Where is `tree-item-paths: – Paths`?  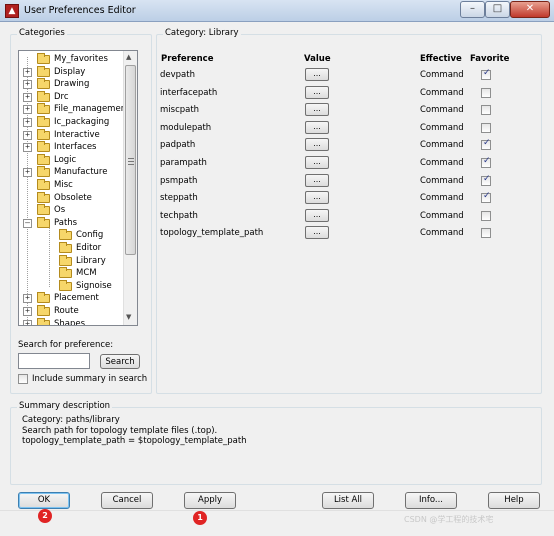
tree-item-paths: – Paths is located at coordinates (72, 223).